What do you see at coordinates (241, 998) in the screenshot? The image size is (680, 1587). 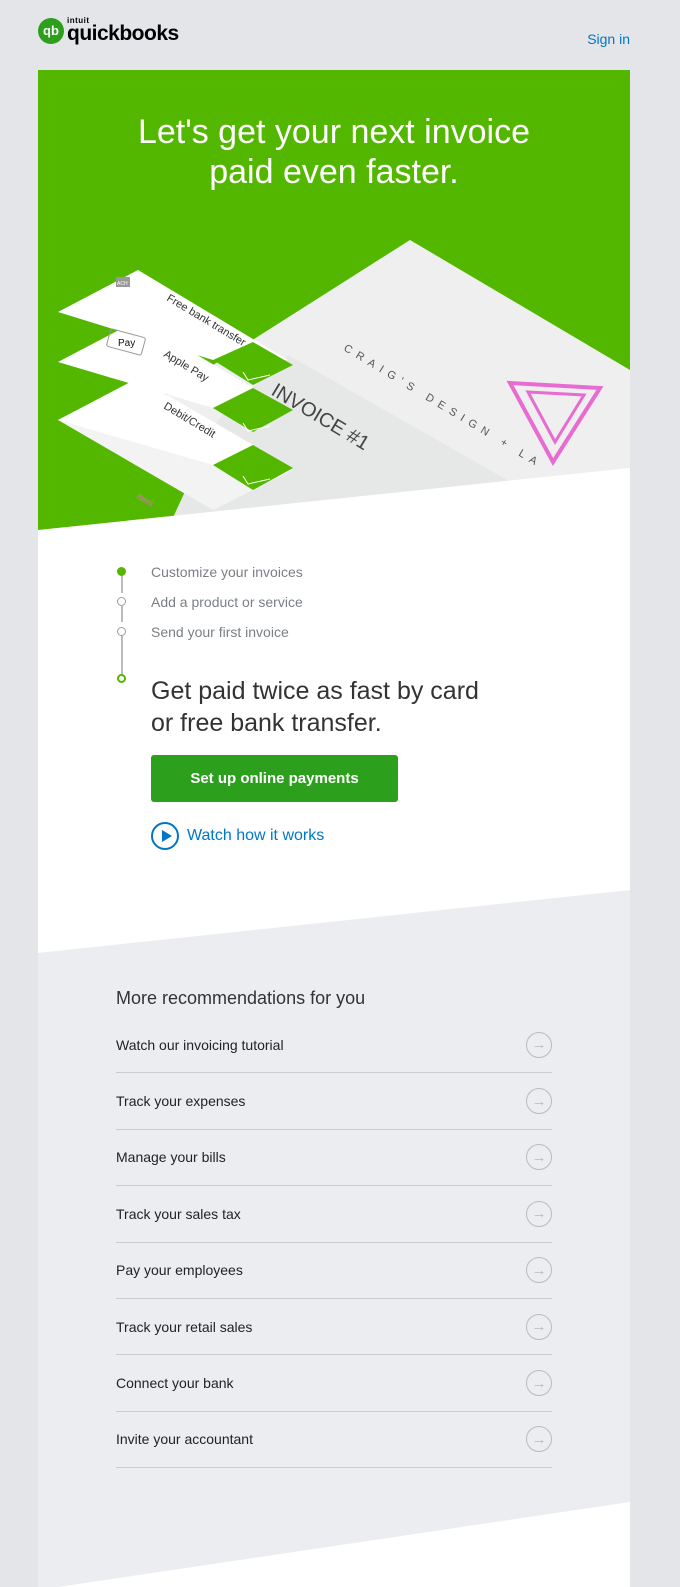 I see `recommendations-title: More recommendations for you` at bounding box center [241, 998].